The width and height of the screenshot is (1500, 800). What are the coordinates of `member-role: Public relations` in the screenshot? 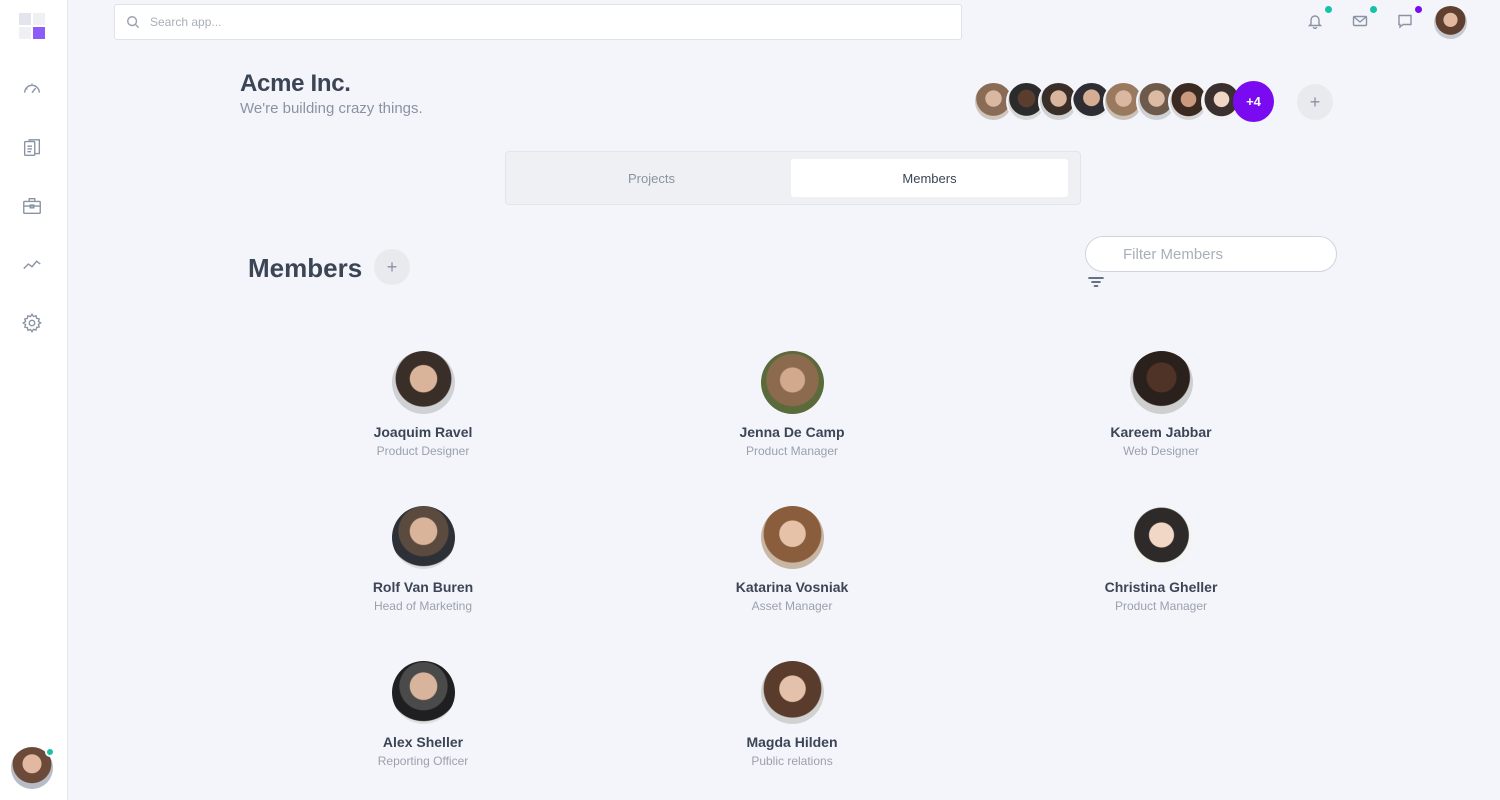 It's located at (792, 761).